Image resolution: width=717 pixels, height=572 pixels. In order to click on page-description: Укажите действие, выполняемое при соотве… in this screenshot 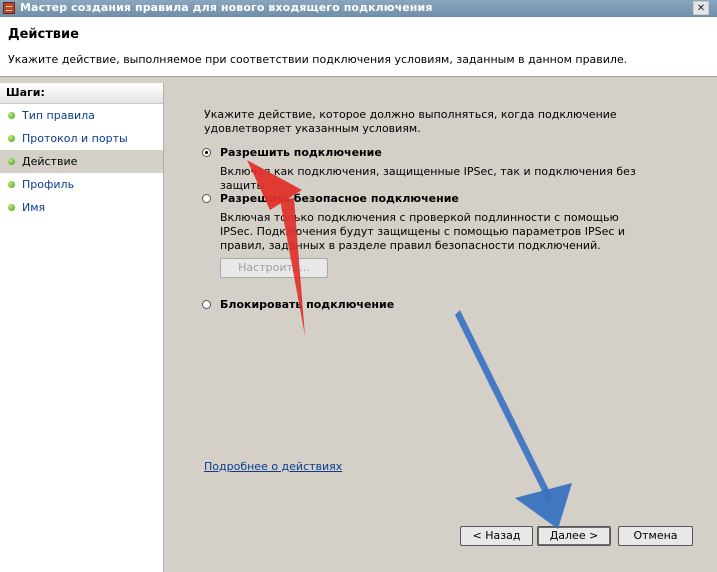, I will do `click(318, 59)`.